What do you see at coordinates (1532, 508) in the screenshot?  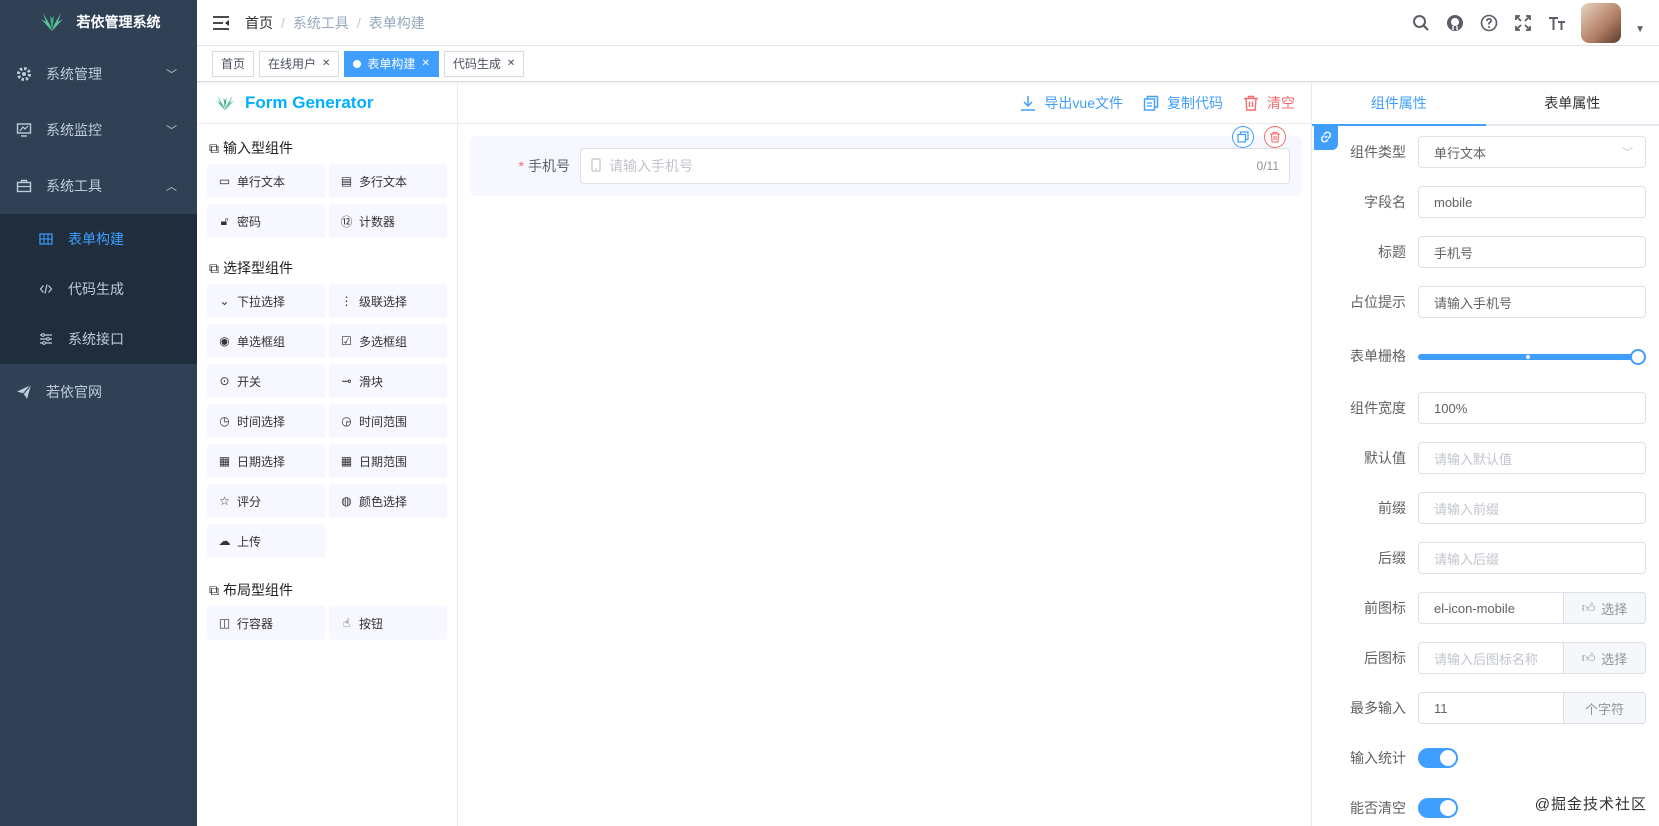 I see `prefix-input: 请输入前缀` at bounding box center [1532, 508].